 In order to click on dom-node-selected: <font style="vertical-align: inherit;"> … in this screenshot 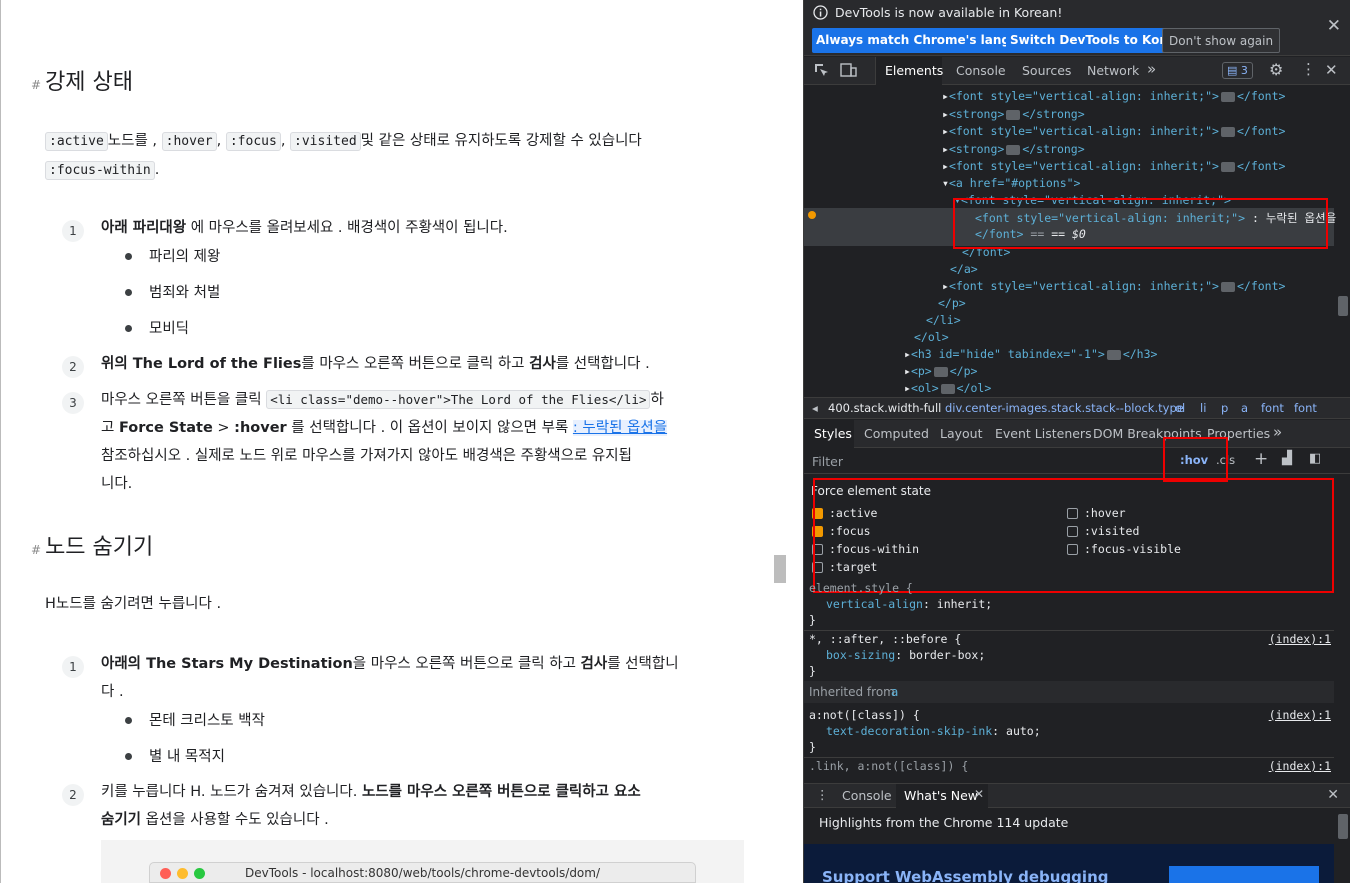, I will do `click(1155, 218)`.